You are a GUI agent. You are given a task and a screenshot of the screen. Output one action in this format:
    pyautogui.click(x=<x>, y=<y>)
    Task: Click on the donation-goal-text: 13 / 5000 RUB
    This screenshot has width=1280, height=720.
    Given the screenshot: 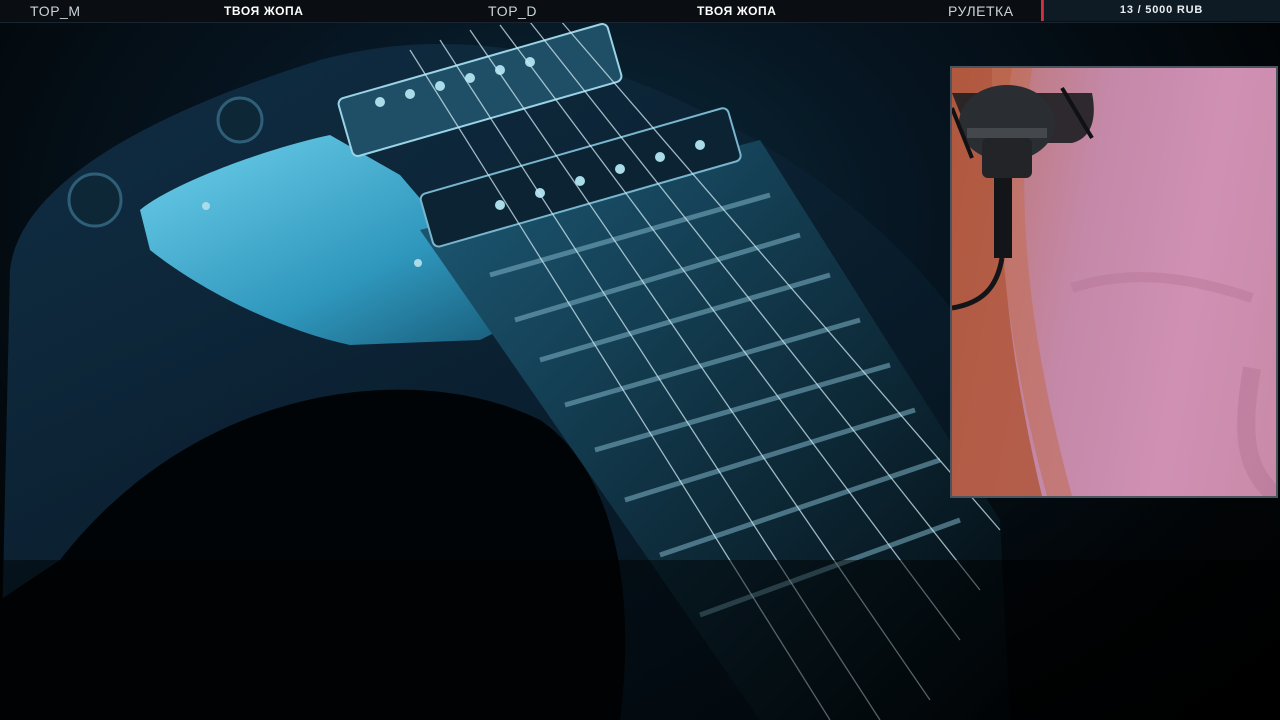 What is the action you would take?
    pyautogui.click(x=1161, y=10)
    